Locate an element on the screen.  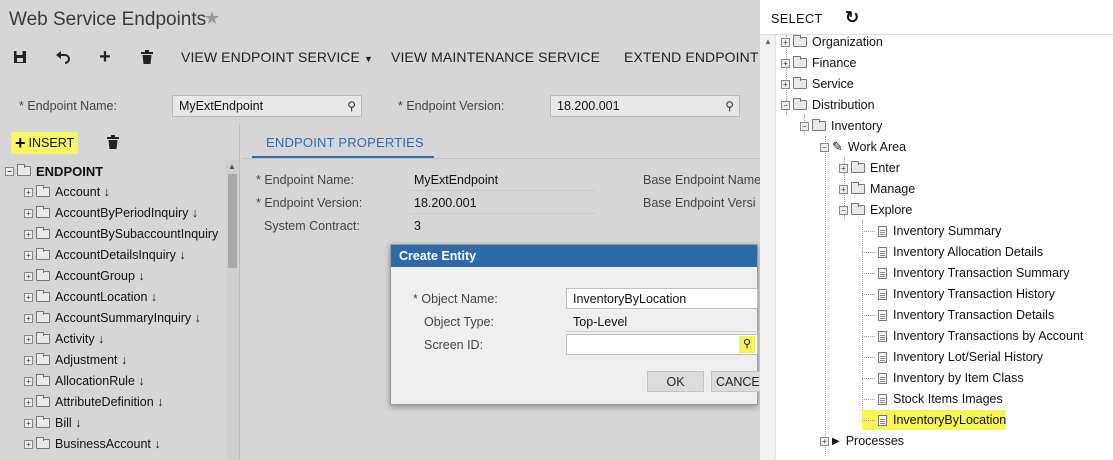
tree-folder-organization: + Organization is located at coordinates (832, 42).